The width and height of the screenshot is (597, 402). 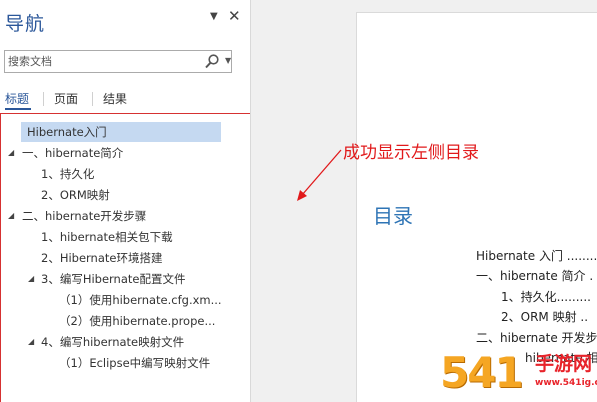 I want to click on outline-item: 一、hibernate简介, so click(x=72, y=153).